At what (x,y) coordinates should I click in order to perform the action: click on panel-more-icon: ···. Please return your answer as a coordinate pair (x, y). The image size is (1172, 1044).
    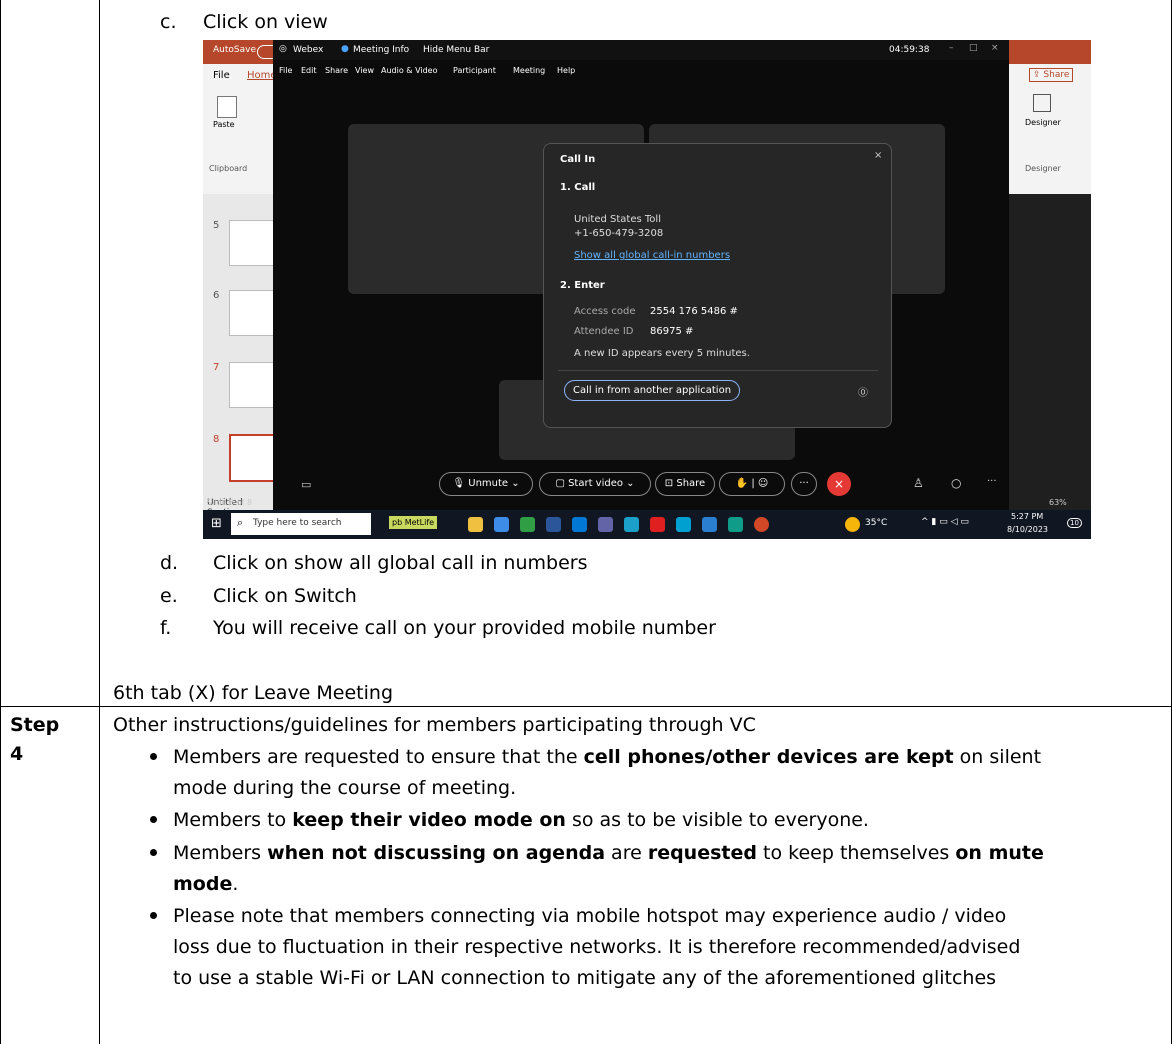
    Looking at the image, I should click on (992, 481).